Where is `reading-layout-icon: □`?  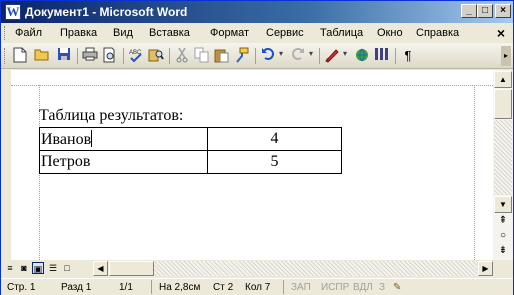
reading-layout-icon: □ is located at coordinates (67, 268).